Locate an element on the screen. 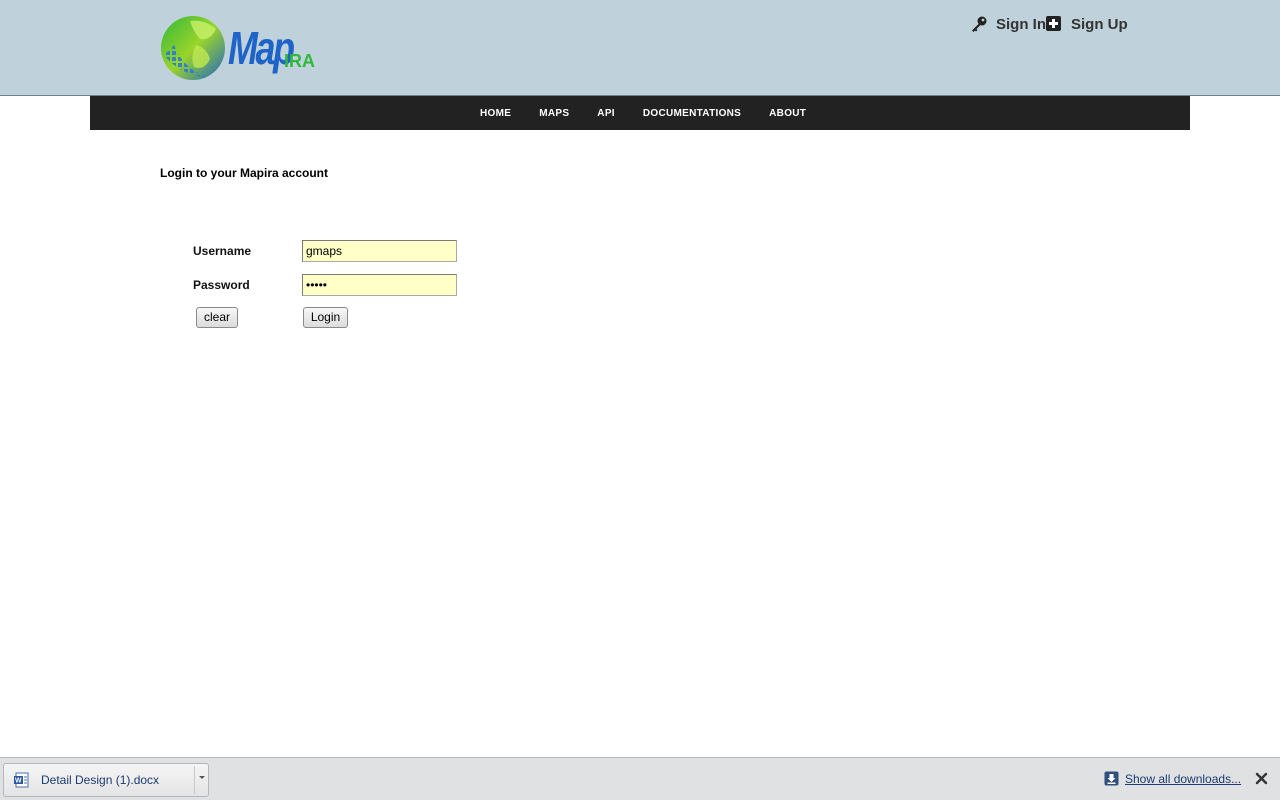  site-header: Map IRA Sign In Sign Up is located at coordinates (640, 48).